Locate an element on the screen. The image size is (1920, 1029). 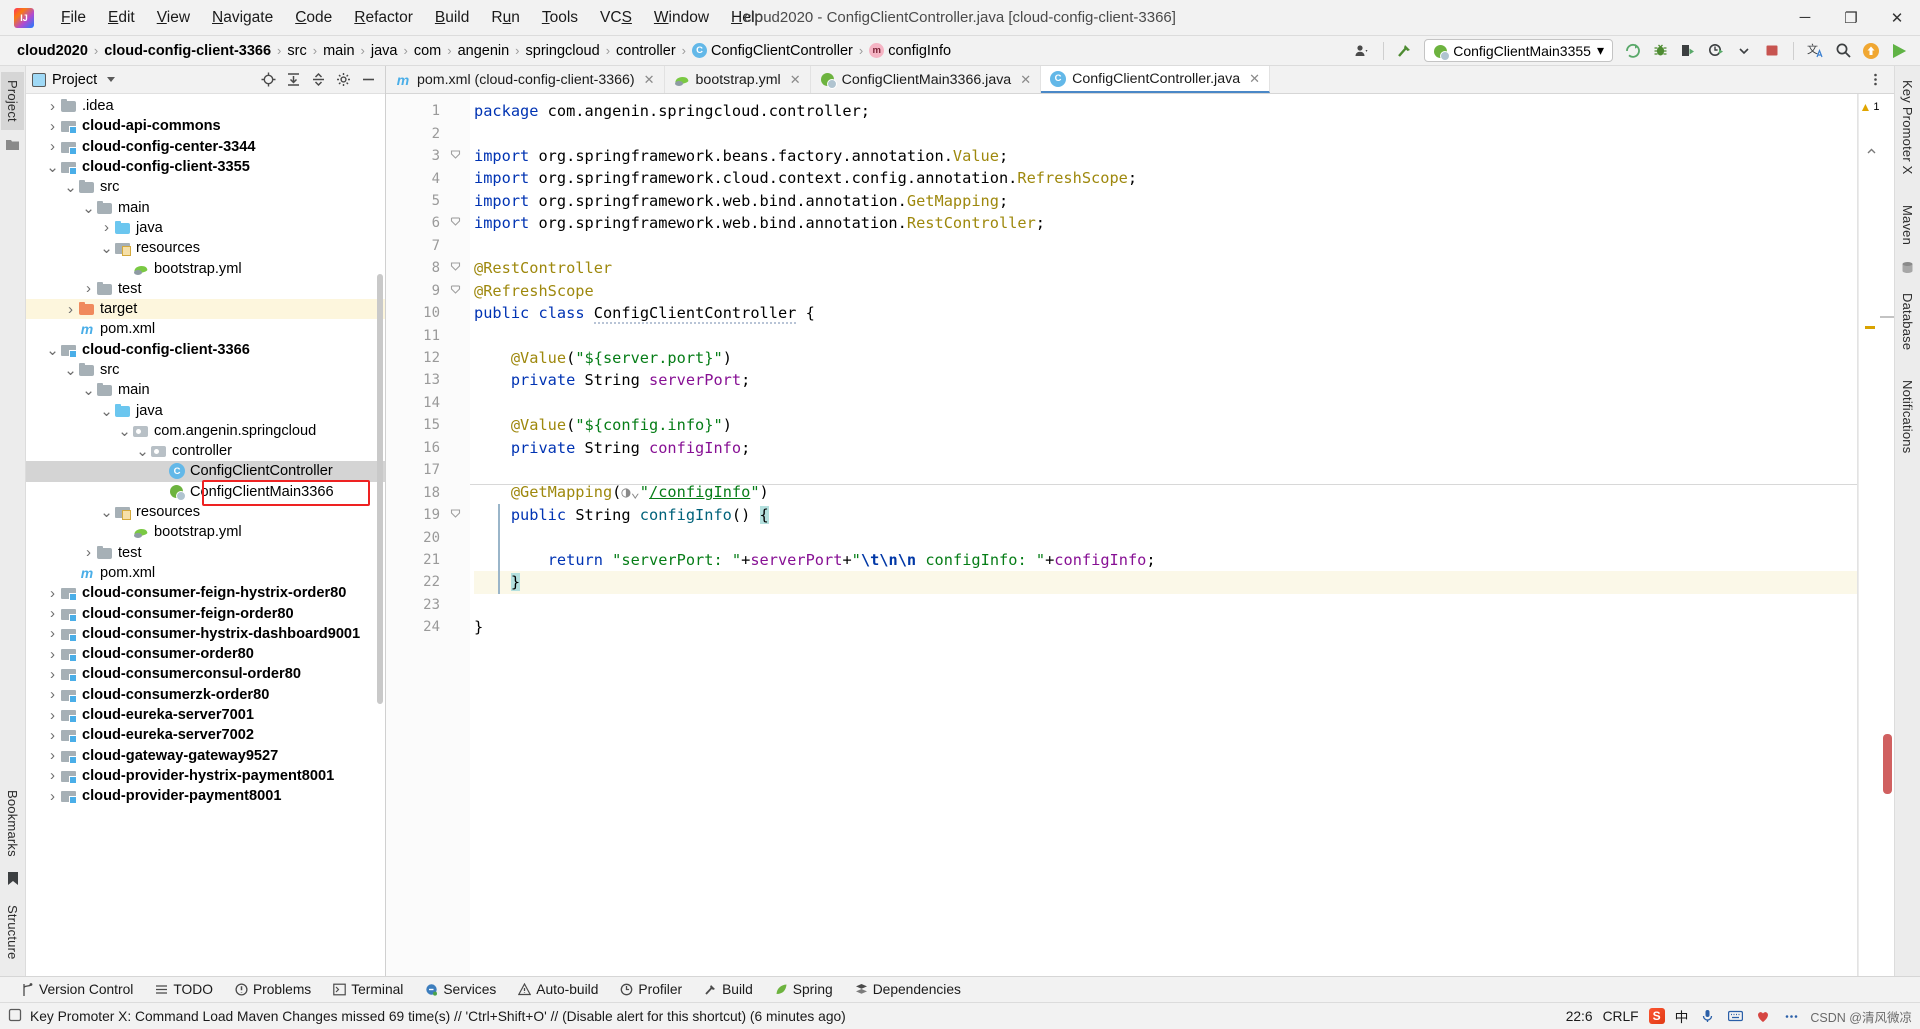
tool-window-todo: TODO is located at coordinates (184, 989).